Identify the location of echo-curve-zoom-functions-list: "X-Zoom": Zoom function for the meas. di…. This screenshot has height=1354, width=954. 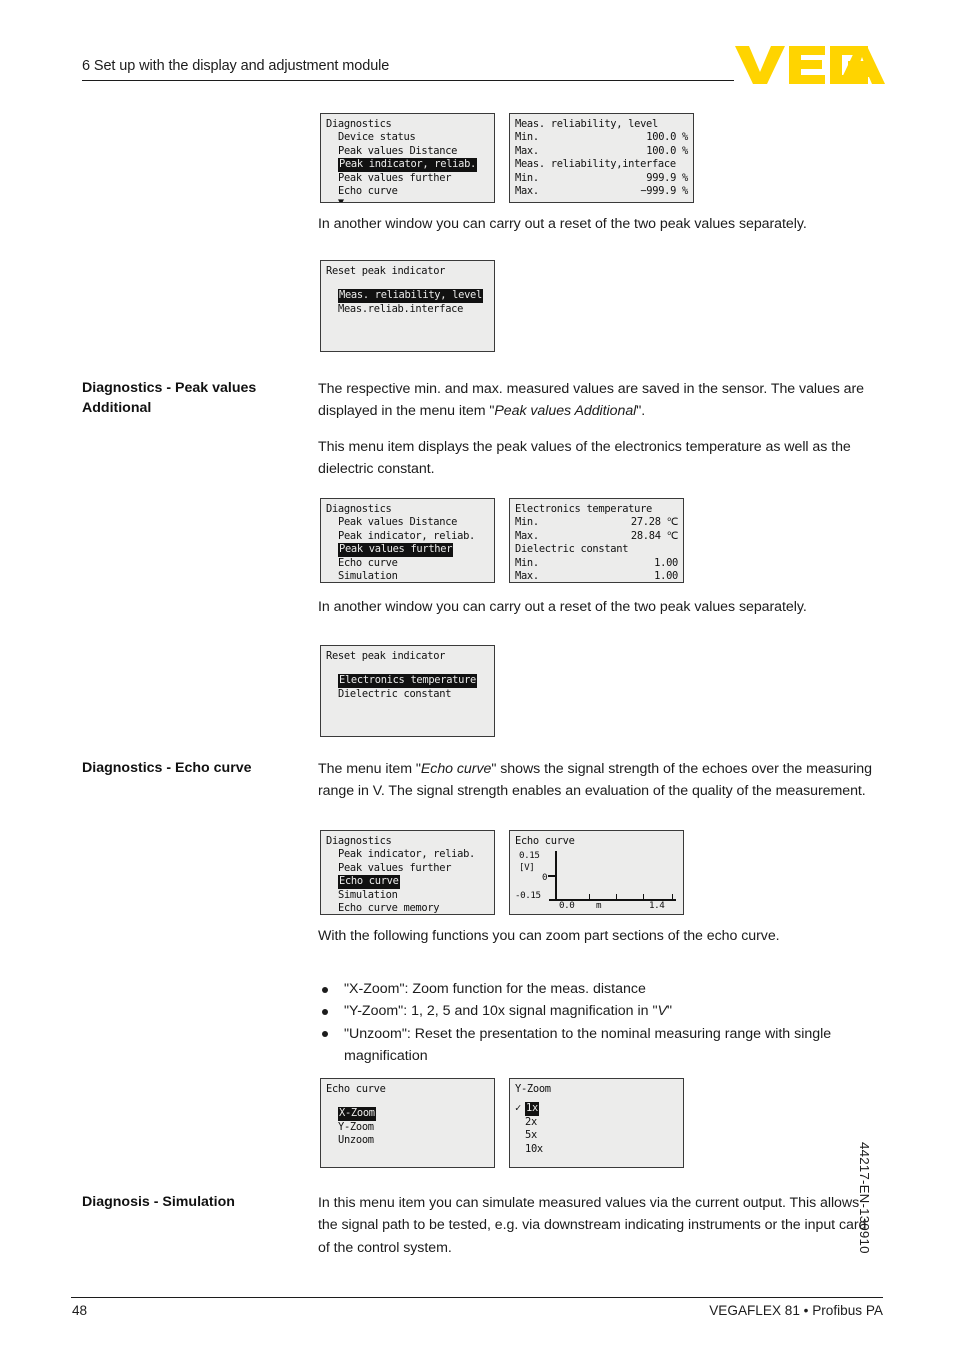
(598, 1022).